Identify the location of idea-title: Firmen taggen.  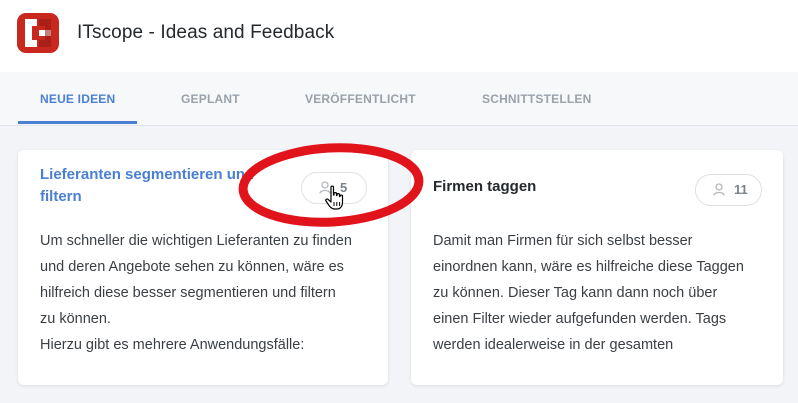
(553, 187).